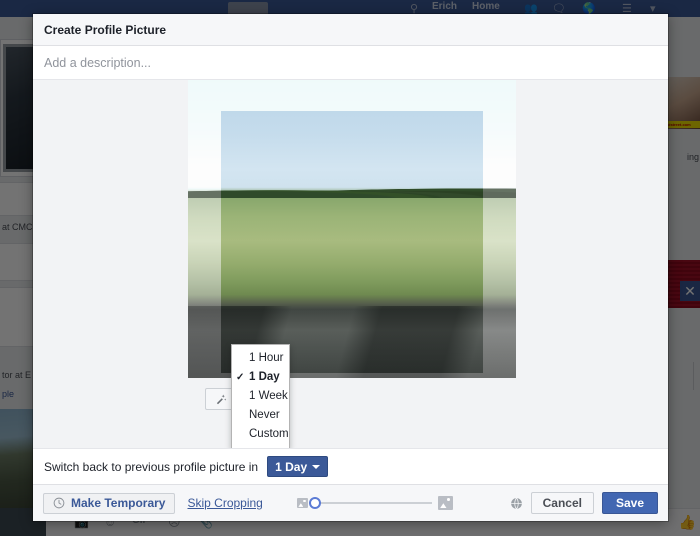  I want to click on cancel-button: Cancel, so click(562, 503).